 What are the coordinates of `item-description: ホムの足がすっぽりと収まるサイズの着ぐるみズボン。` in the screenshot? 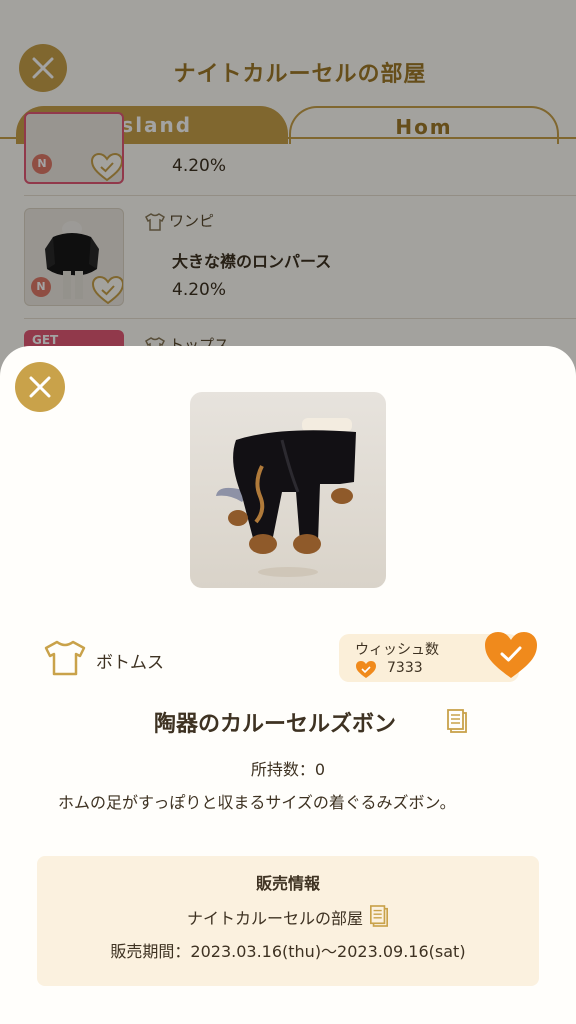 It's located at (257, 802).